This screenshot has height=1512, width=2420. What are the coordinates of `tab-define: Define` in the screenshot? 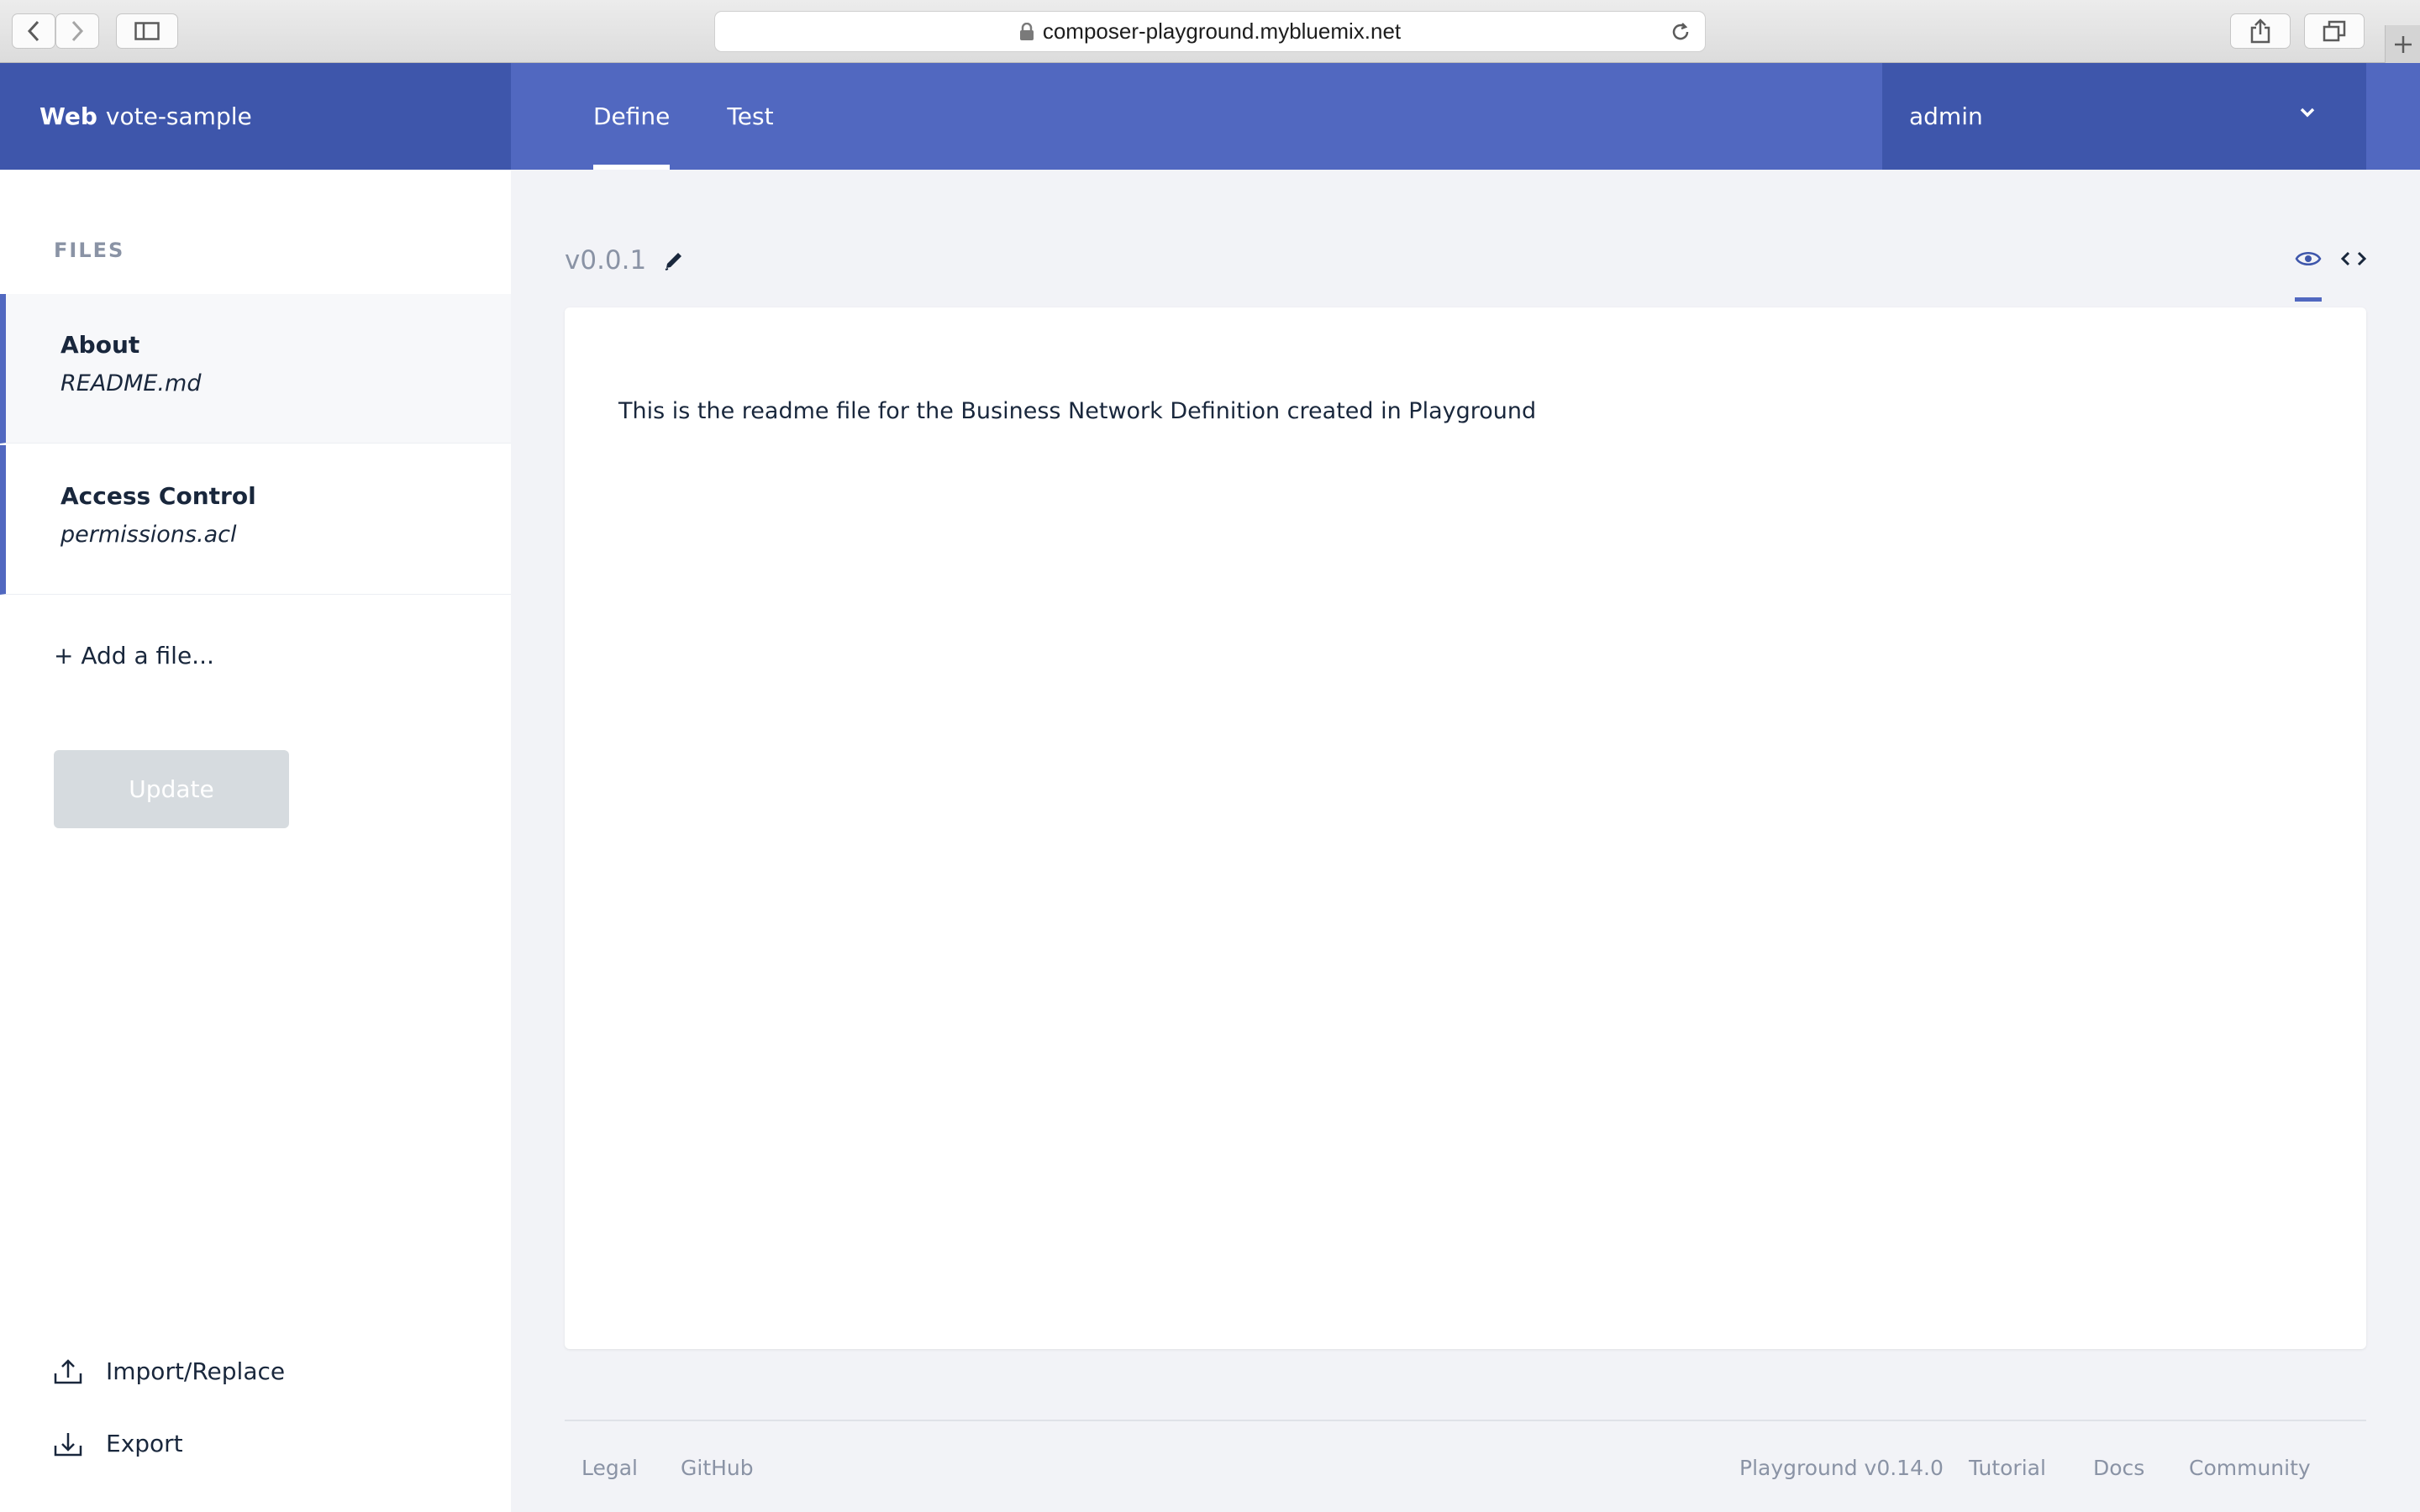 It's located at (632, 116).